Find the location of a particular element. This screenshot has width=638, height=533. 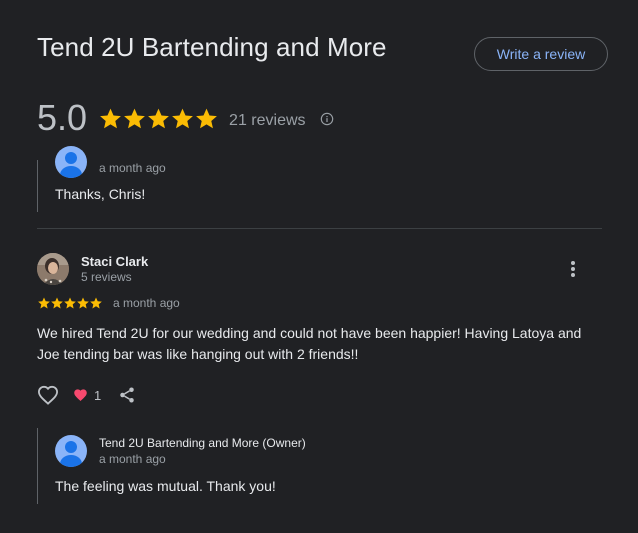

rating-summary: 5.0 21 reviews is located at coordinates (185, 118).